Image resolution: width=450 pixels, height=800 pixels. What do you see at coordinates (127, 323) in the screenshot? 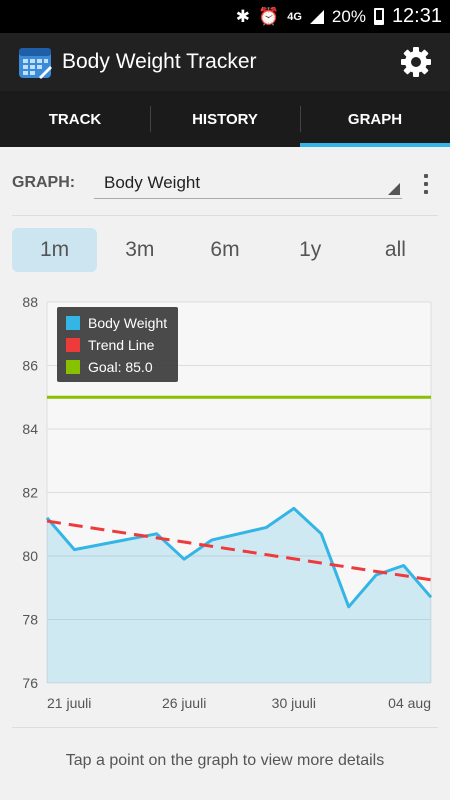
I see `legend-label-weight: Body Weight` at bounding box center [127, 323].